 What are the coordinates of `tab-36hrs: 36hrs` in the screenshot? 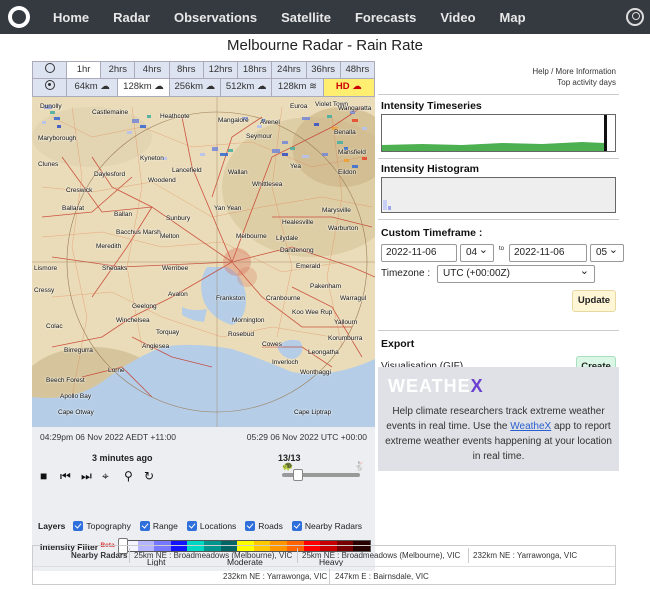 It's located at (324, 70).